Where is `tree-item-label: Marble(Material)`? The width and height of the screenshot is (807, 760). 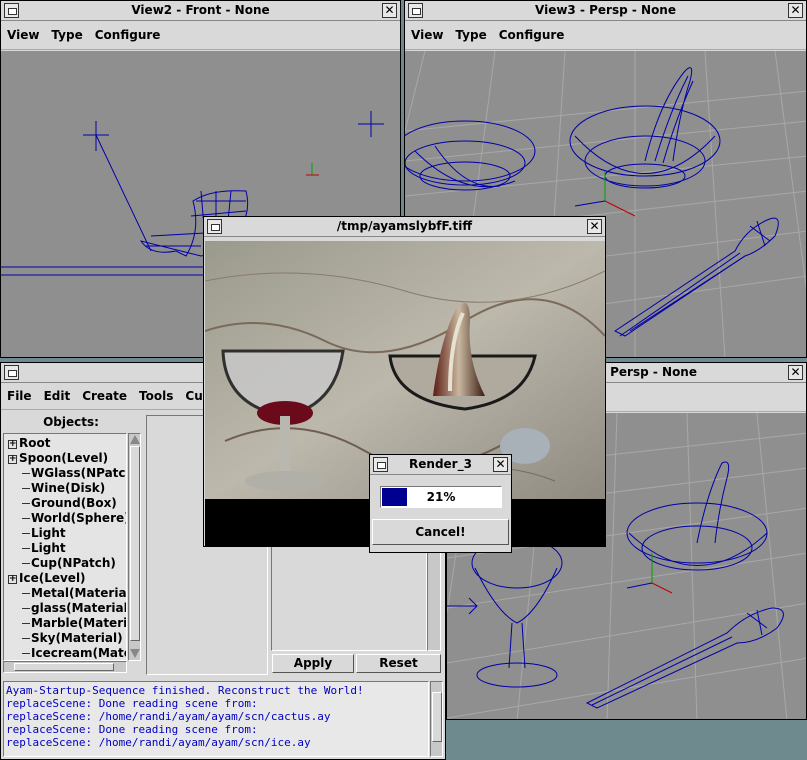
tree-item-label: Marble(Material) is located at coordinates (79, 623).